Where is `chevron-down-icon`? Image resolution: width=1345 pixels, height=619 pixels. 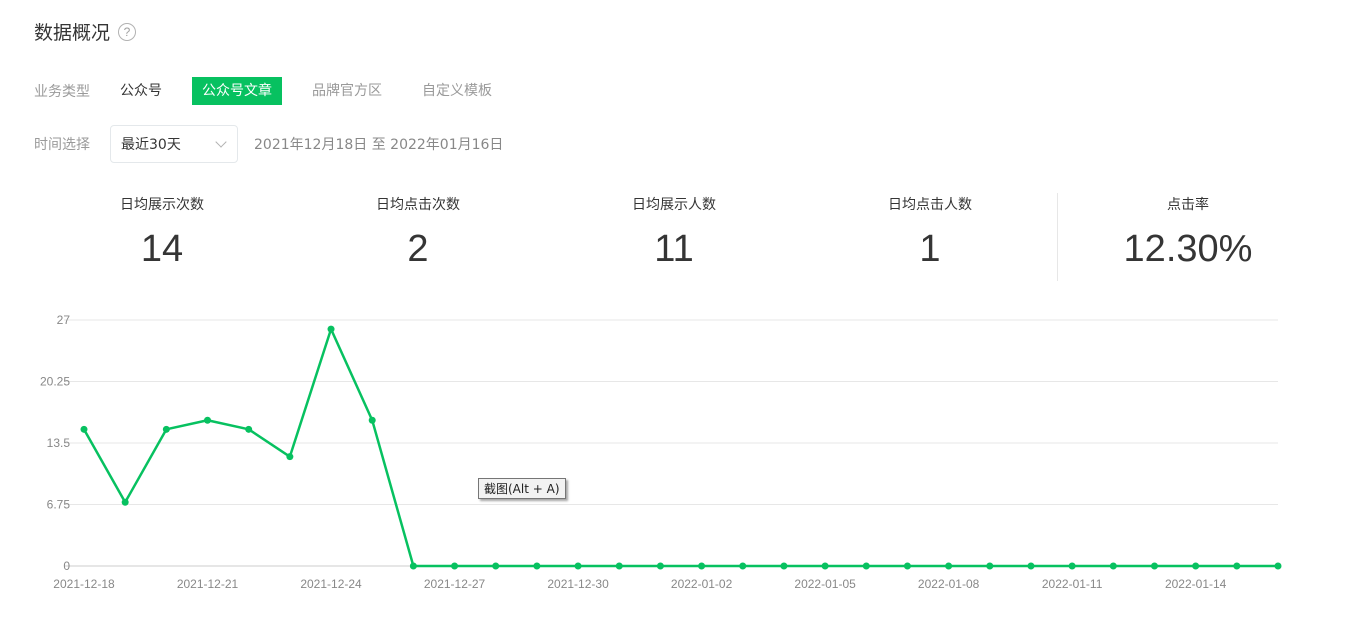 chevron-down-icon is located at coordinates (221, 142).